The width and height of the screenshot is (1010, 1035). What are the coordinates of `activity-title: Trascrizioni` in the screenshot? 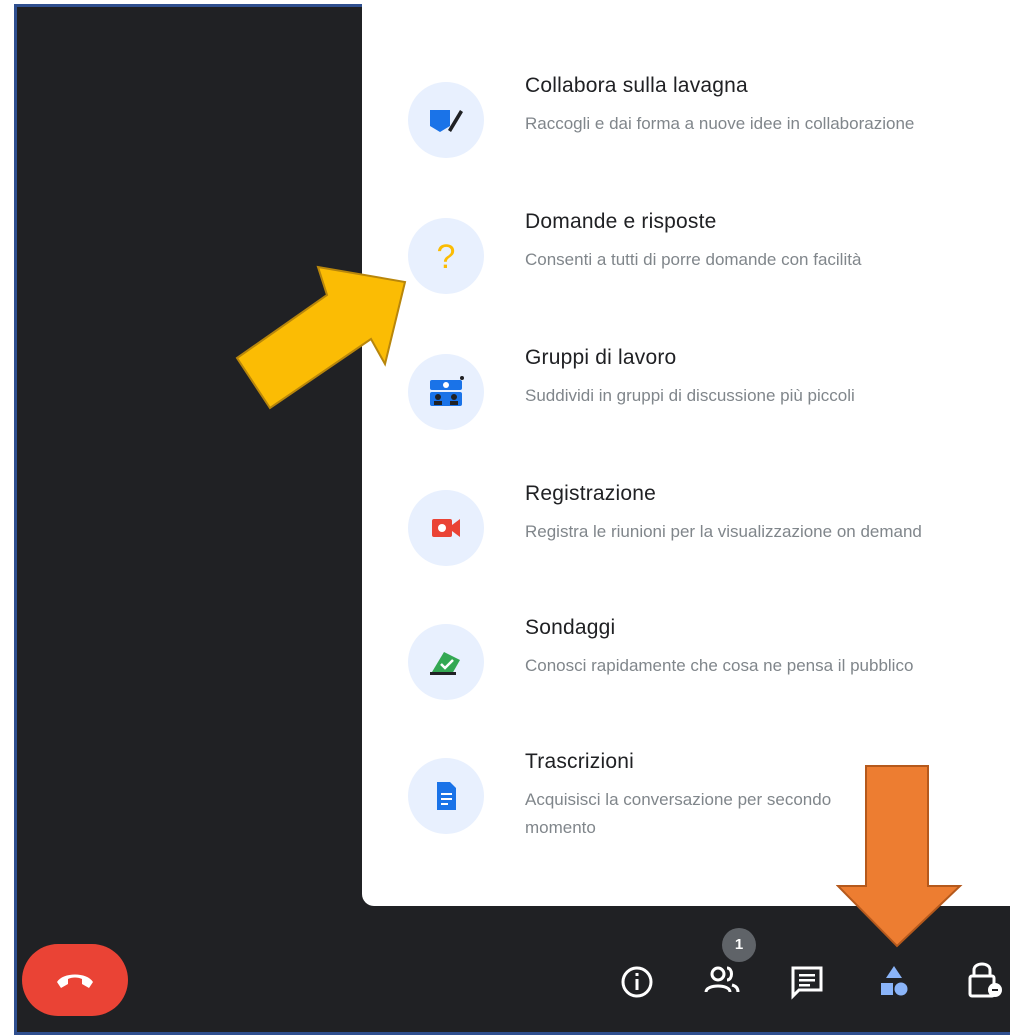 It's located at (579, 761).